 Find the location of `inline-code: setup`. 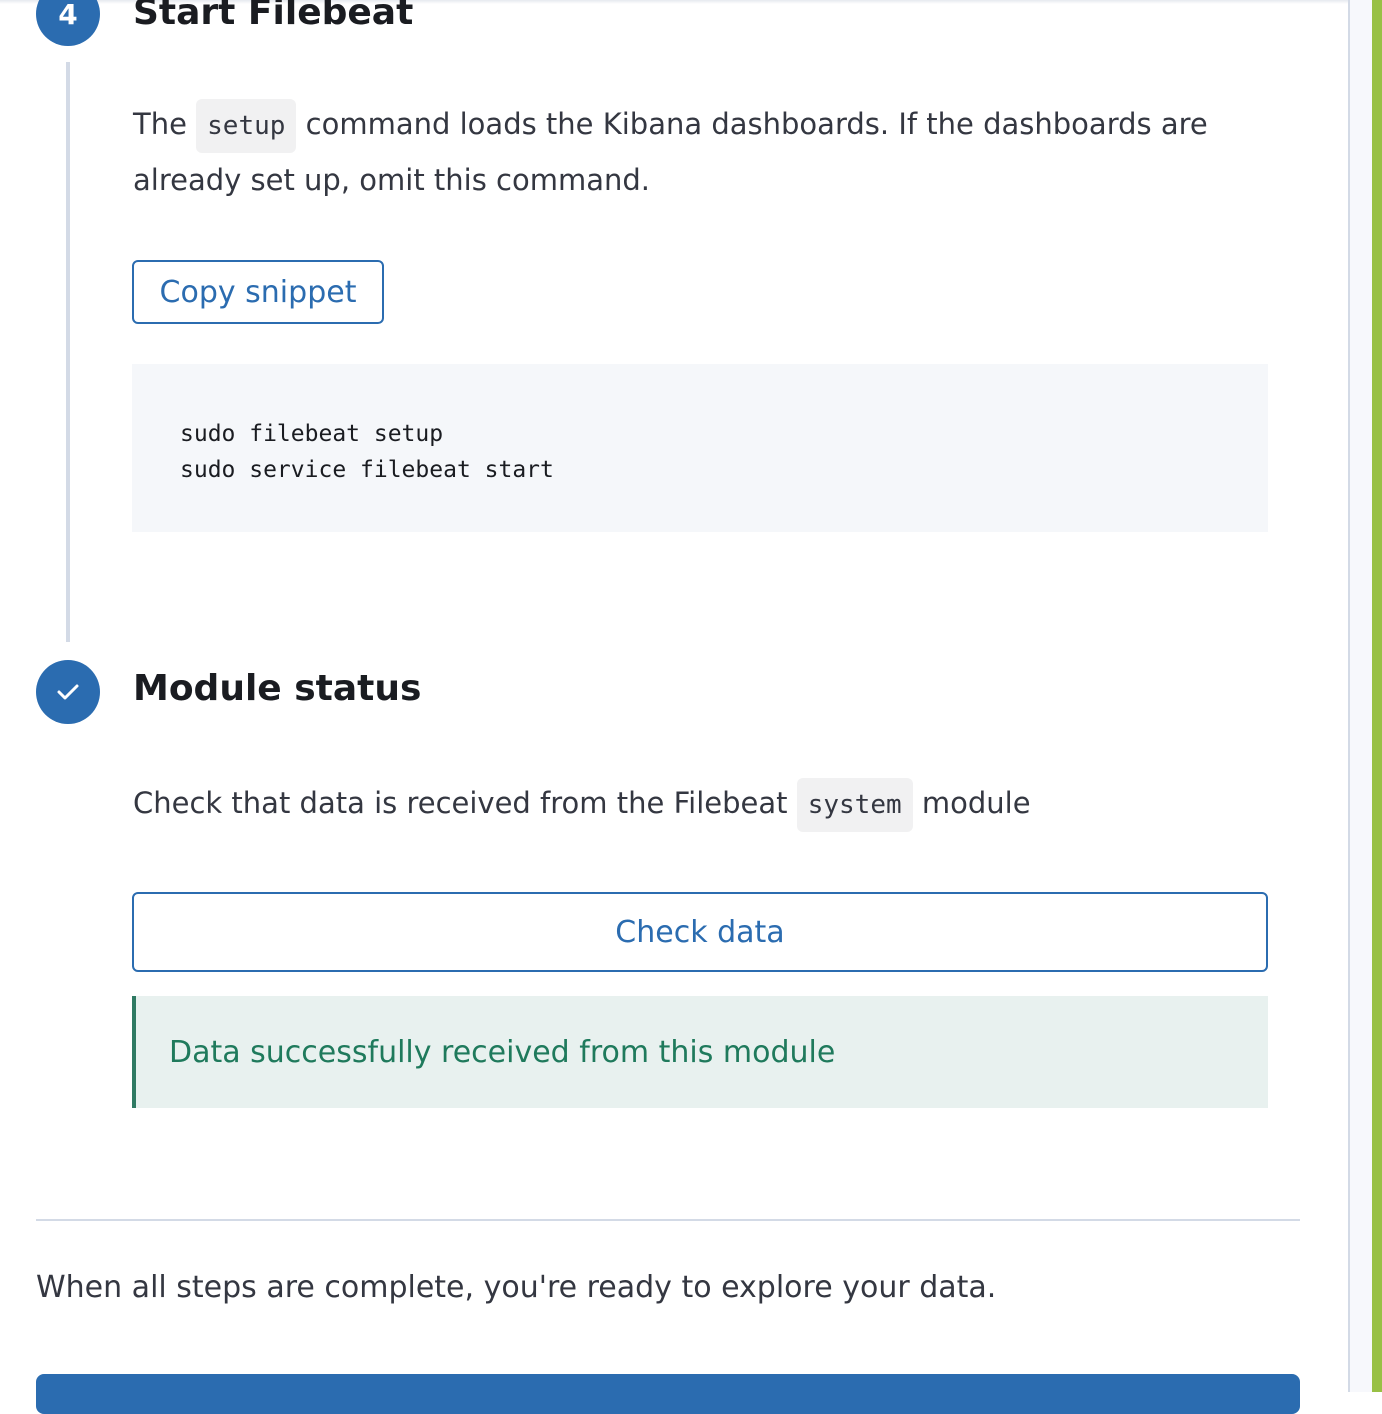

inline-code: setup is located at coordinates (246, 126).